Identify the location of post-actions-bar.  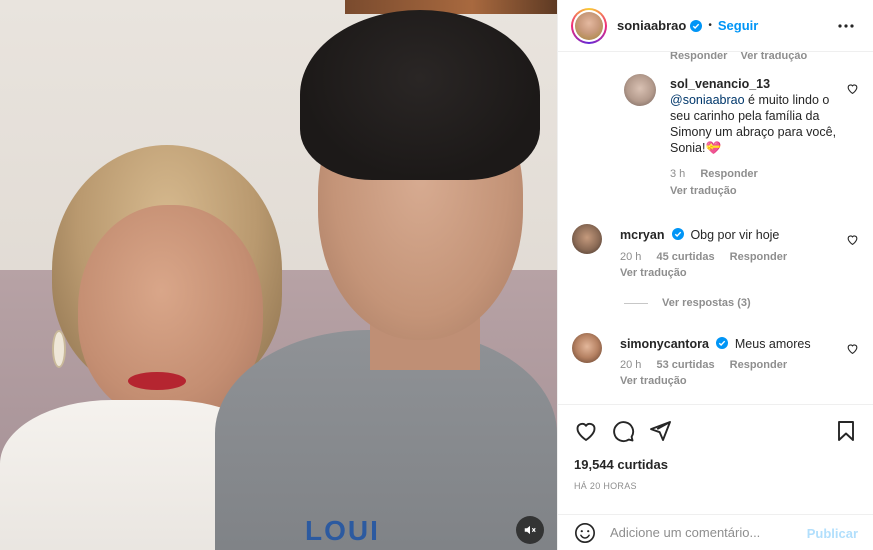
(715, 429).